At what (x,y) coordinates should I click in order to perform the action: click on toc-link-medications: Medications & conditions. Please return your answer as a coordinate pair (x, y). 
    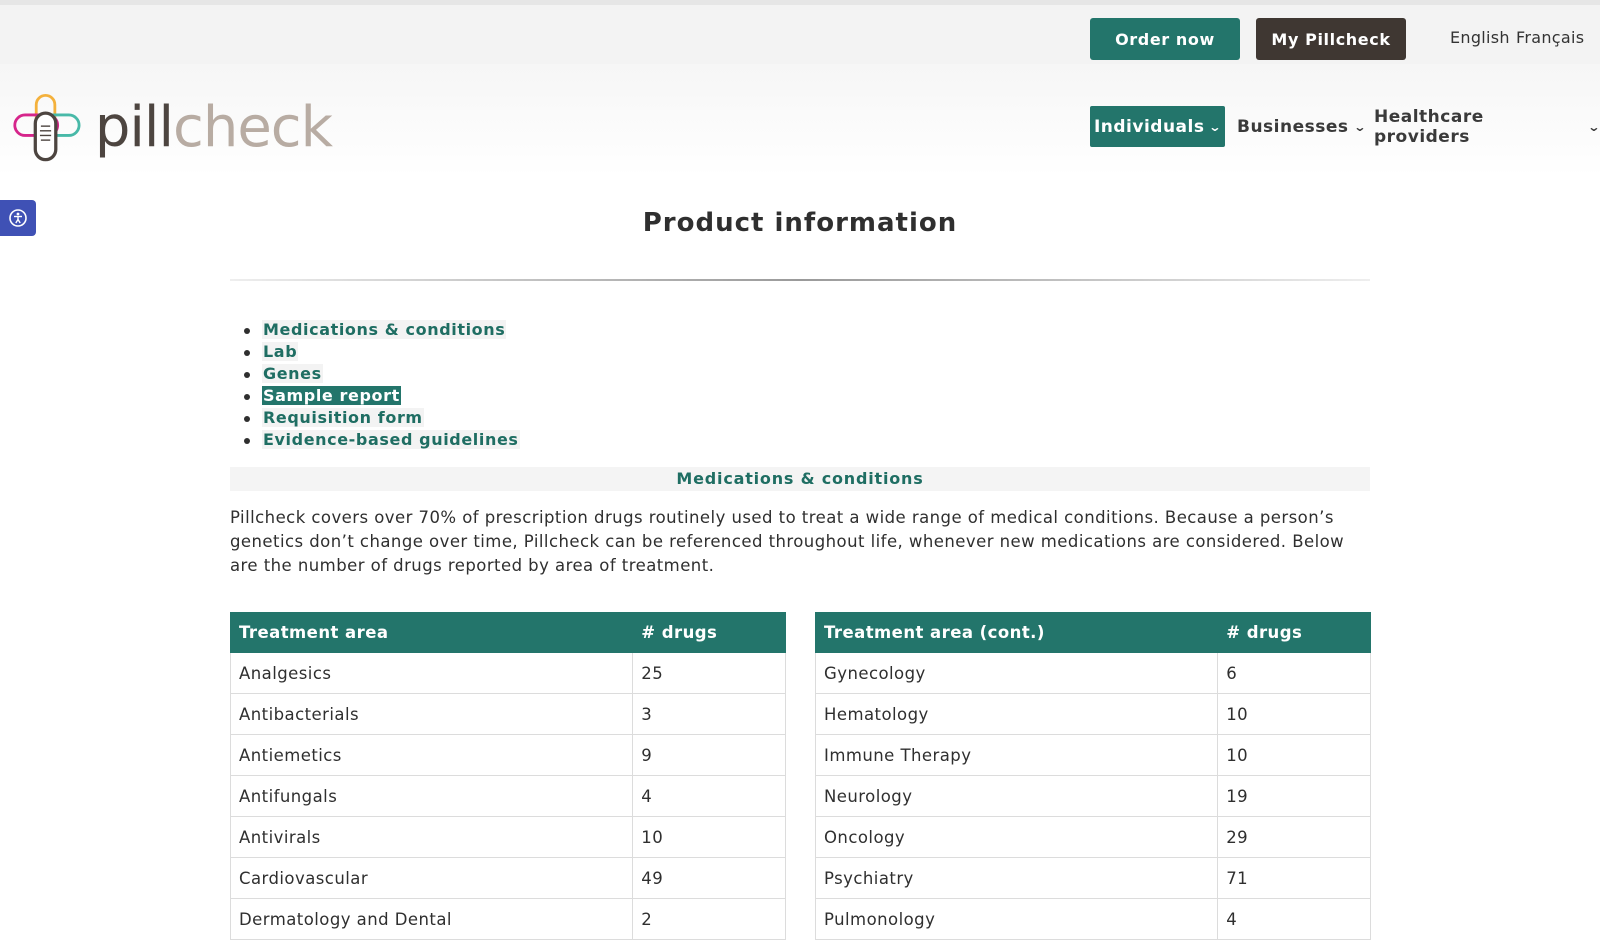
    Looking at the image, I should click on (384, 329).